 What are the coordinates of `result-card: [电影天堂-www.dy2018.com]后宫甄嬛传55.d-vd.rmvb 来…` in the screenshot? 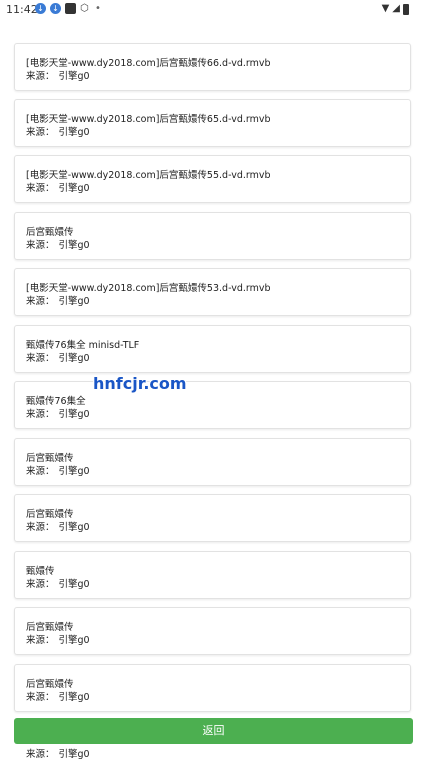 It's located at (212, 179).